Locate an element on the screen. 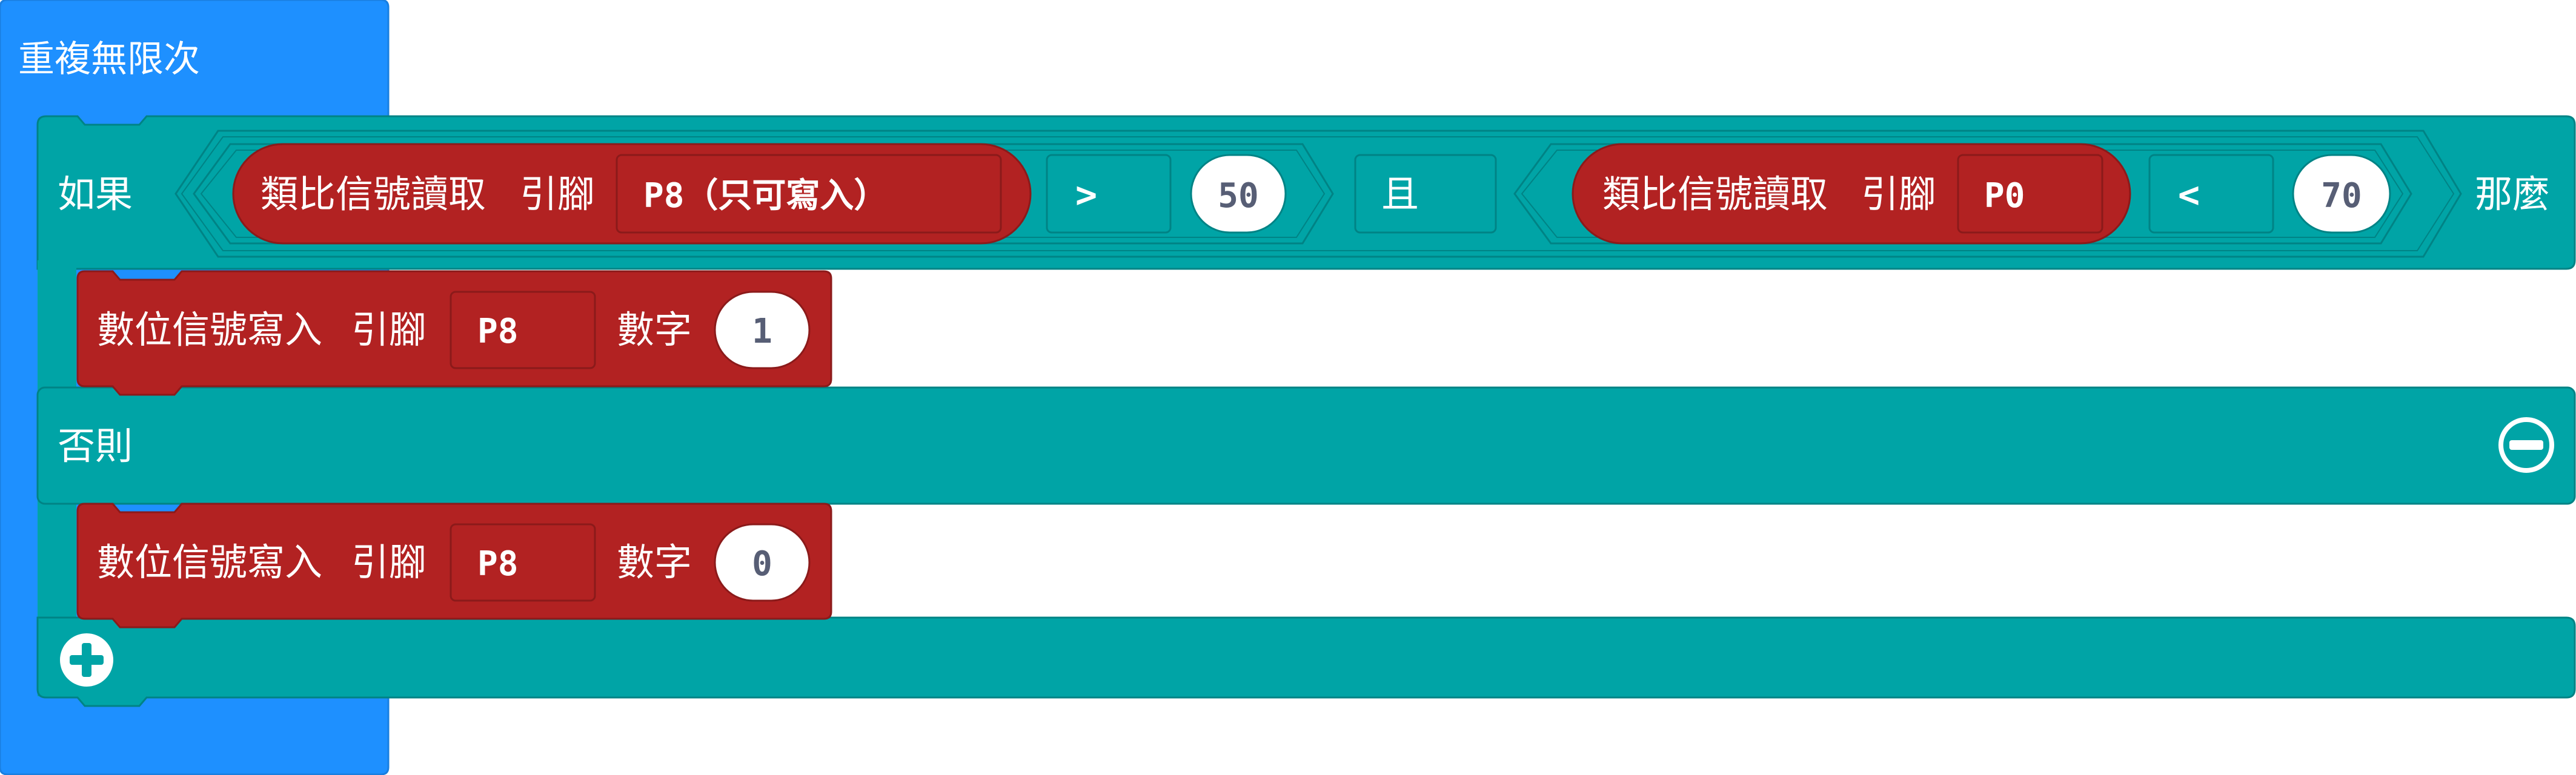 Image resolution: width=2576 pixels, height=775 pixels. digital-write-block-then: 數位信號寫入 引腳 P8 數字 1 is located at coordinates (454, 333).